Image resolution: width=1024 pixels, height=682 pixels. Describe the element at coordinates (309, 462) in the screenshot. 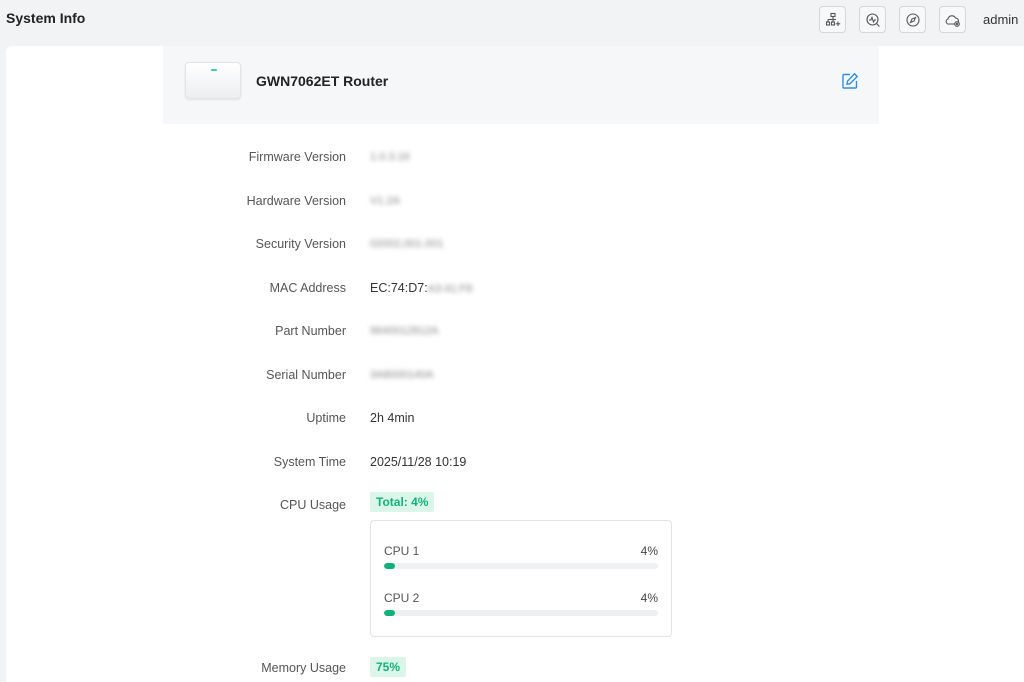

I see `system-time-label: System Time` at that location.